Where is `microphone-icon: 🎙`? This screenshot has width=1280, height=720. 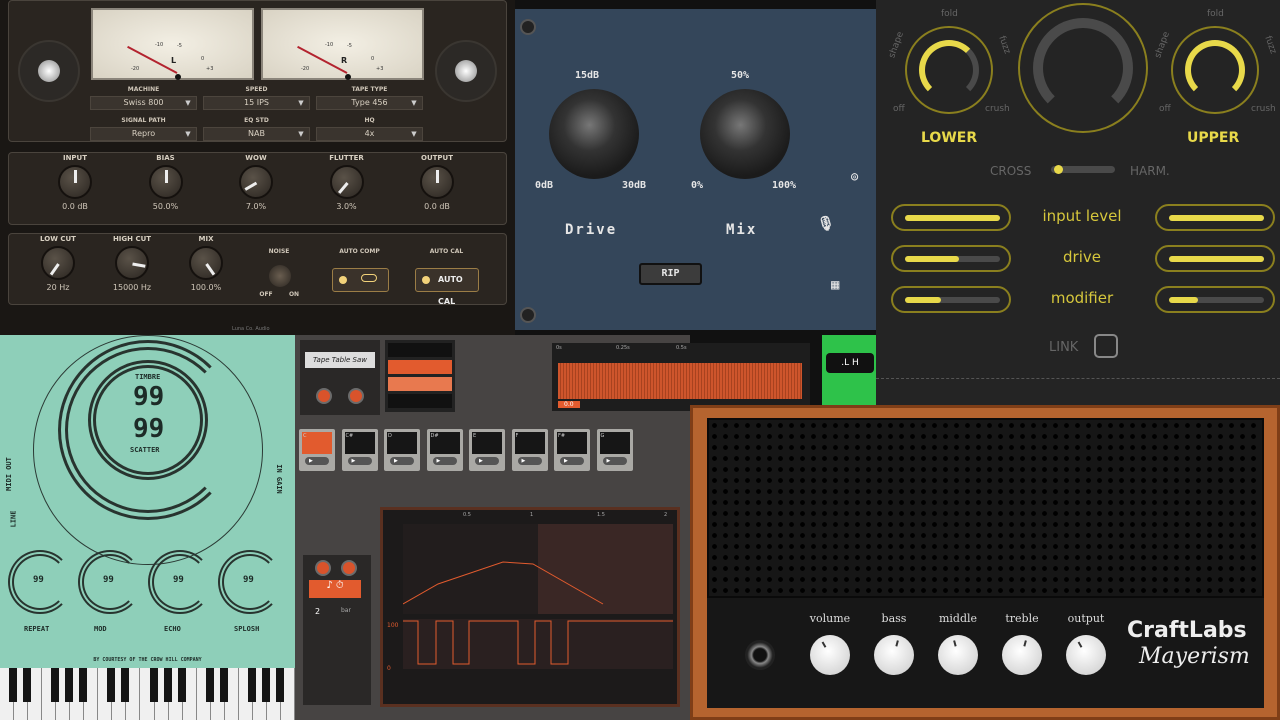 microphone-icon: 🎙 is located at coordinates (826, 224).